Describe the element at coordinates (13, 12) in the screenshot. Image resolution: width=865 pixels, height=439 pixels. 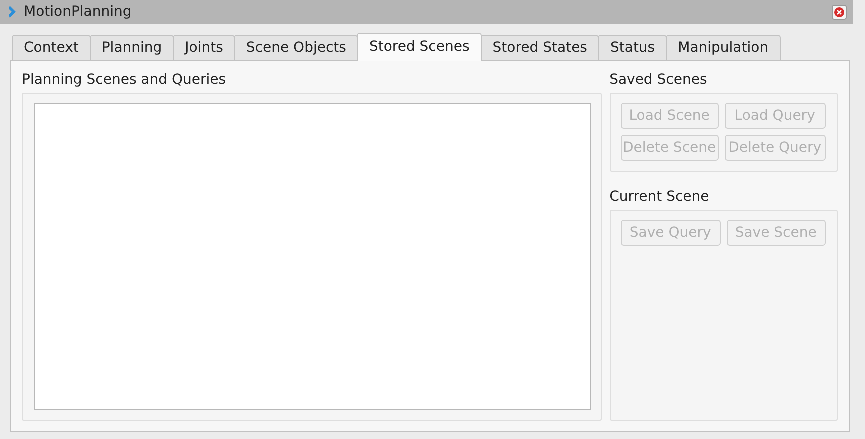
I see `chevron-icon` at that location.